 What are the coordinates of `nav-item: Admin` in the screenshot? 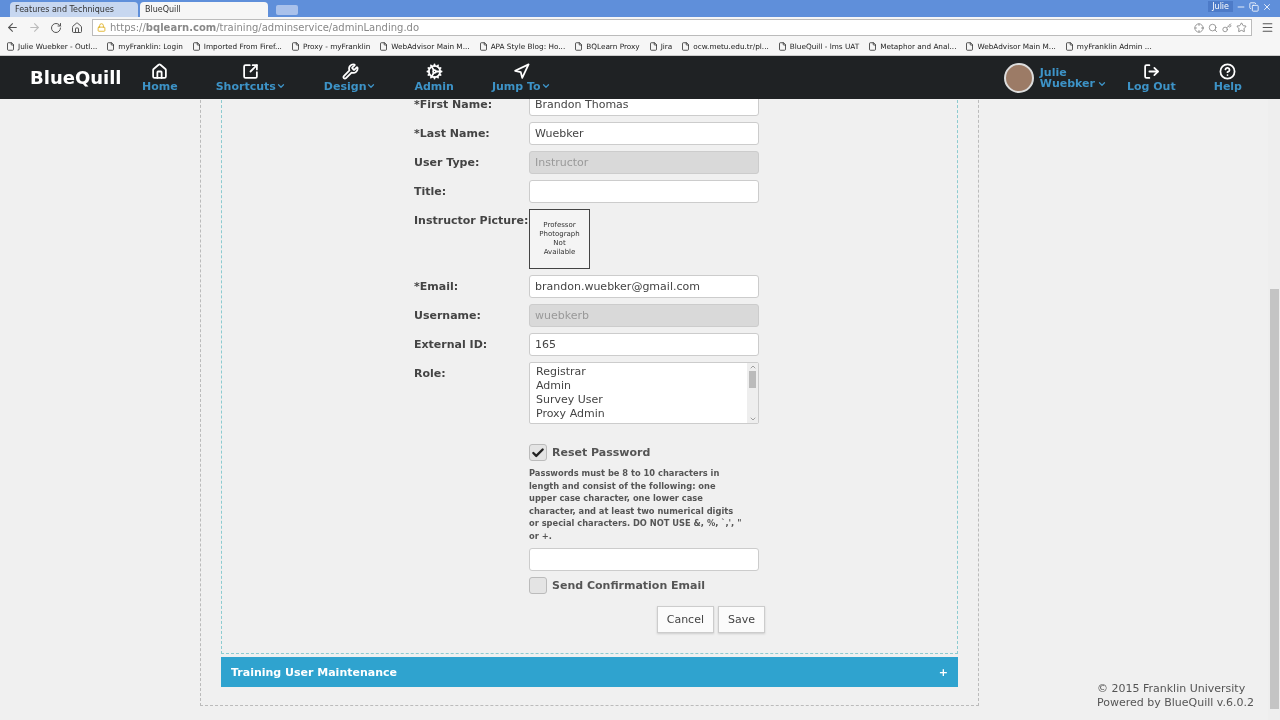 It's located at (434, 77).